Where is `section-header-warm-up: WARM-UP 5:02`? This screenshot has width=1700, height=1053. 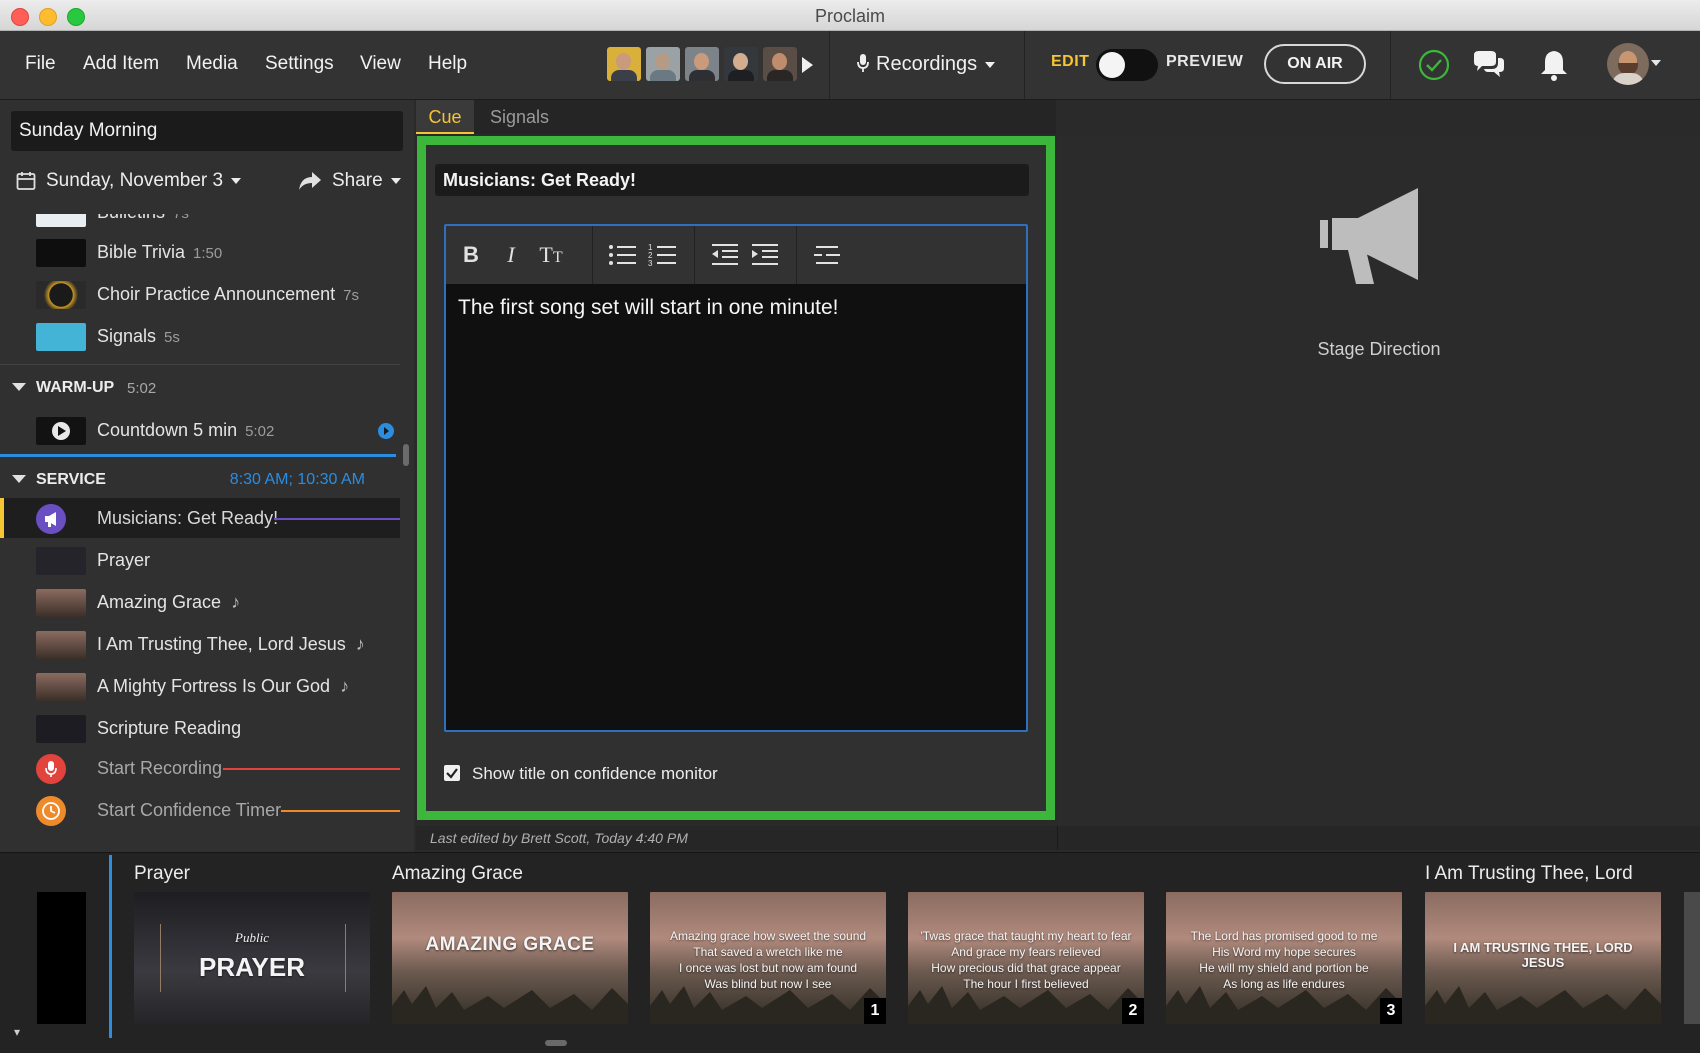 section-header-warm-up: WARM-UP 5:02 is located at coordinates (200, 388).